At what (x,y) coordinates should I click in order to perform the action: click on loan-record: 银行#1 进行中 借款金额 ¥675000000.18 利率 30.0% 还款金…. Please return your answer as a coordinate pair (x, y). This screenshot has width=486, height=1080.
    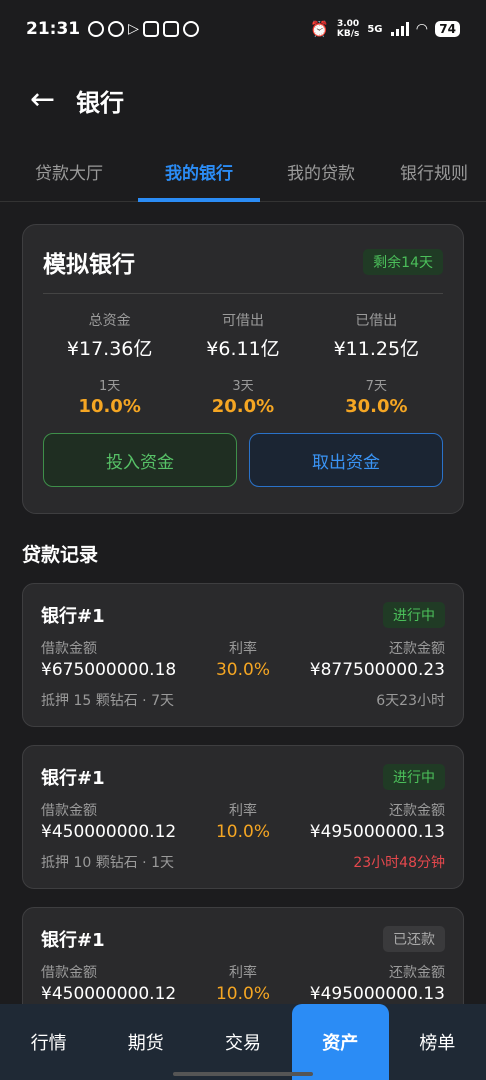
    Looking at the image, I should click on (243, 655).